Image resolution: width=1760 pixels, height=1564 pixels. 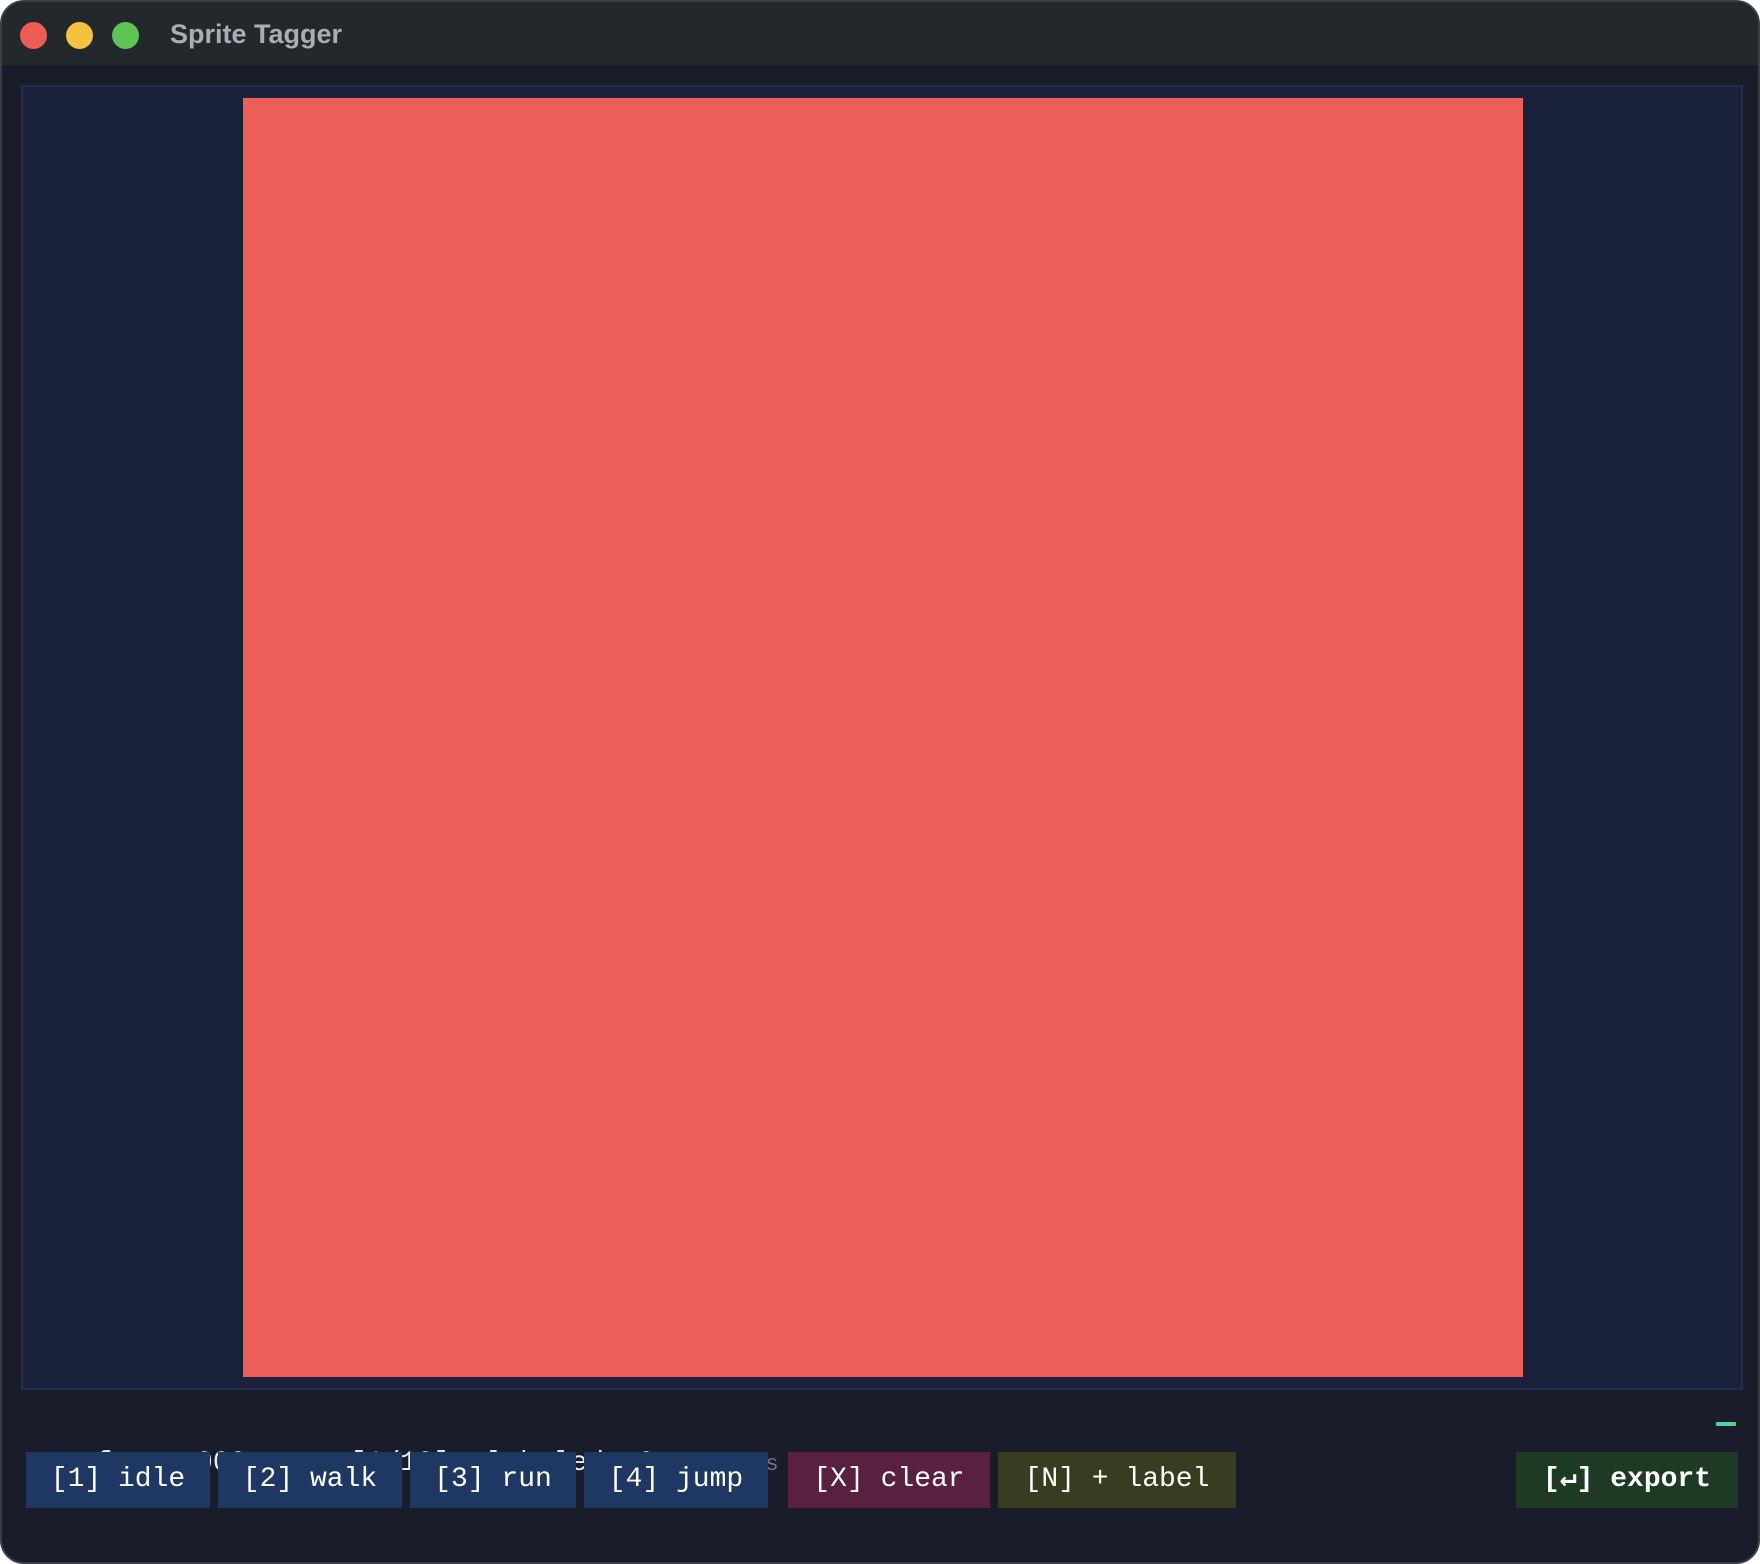 I want to click on status-bar: frame_000.png[1/10]labeled: 010fps, so click(x=403, y=1441).